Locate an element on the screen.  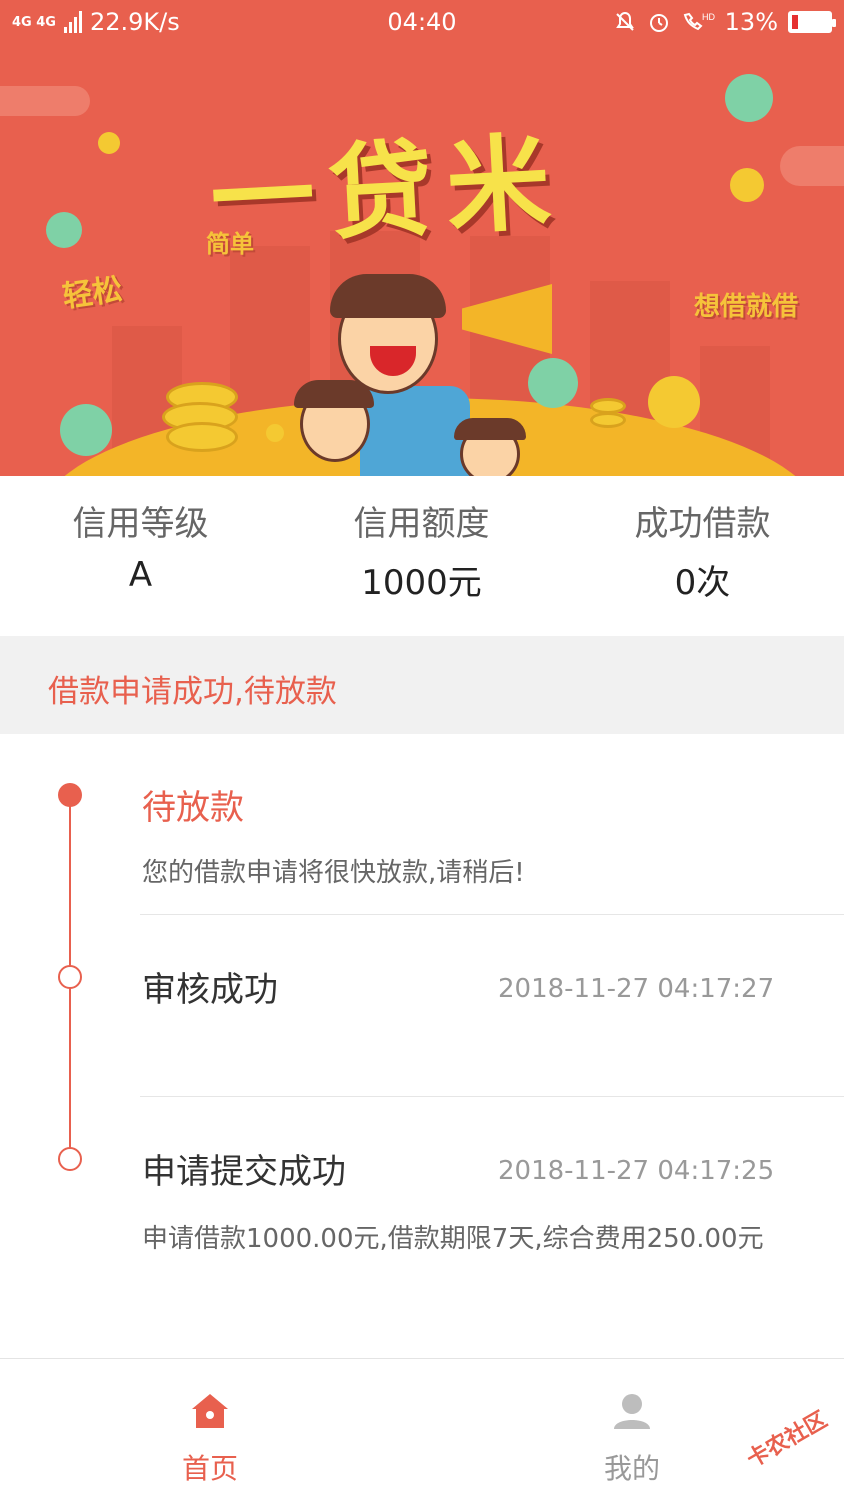
timeline-step-time: 2018-11-27 04:17:27 is located at coordinates (636, 989).